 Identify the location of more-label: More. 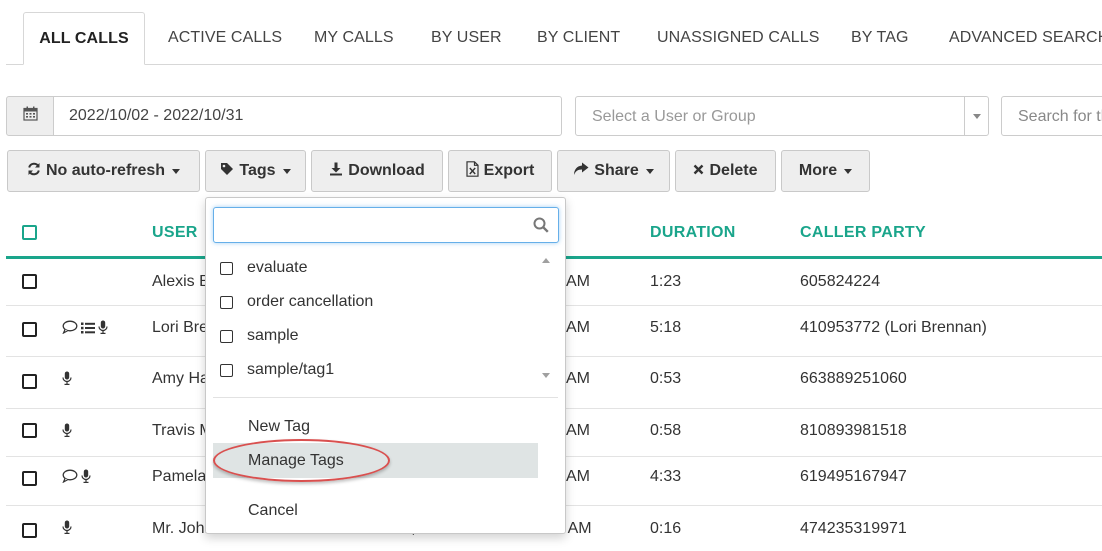
(818, 170).